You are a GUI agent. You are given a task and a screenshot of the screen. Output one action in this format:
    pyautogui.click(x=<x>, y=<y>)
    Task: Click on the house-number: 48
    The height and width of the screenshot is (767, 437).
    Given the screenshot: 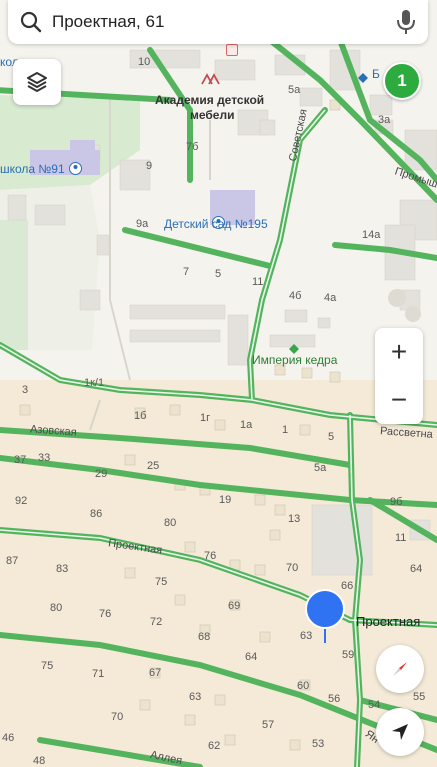 What is the action you would take?
    pyautogui.click(x=39, y=761)
    